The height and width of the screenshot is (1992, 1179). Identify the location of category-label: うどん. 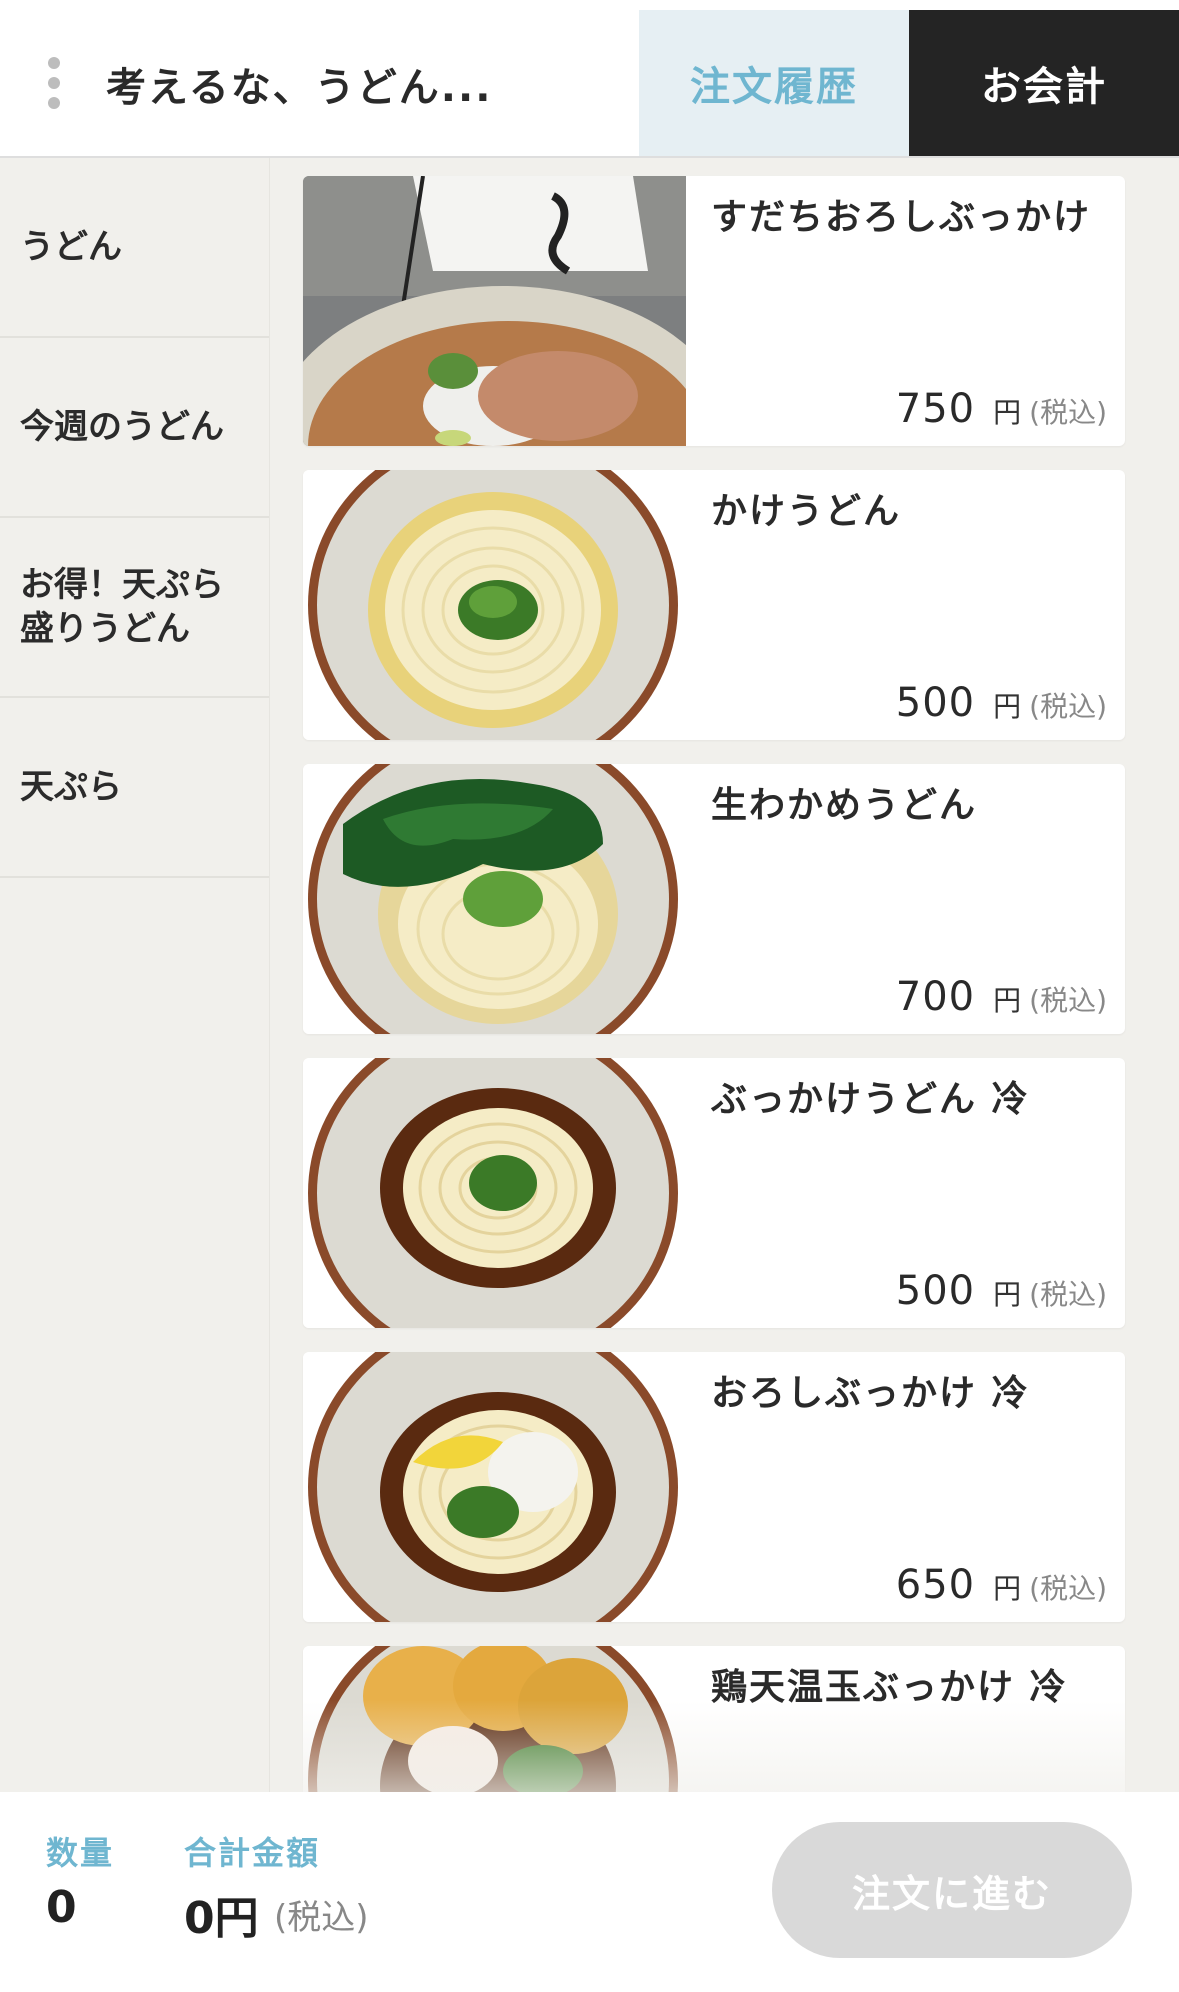
(71, 246).